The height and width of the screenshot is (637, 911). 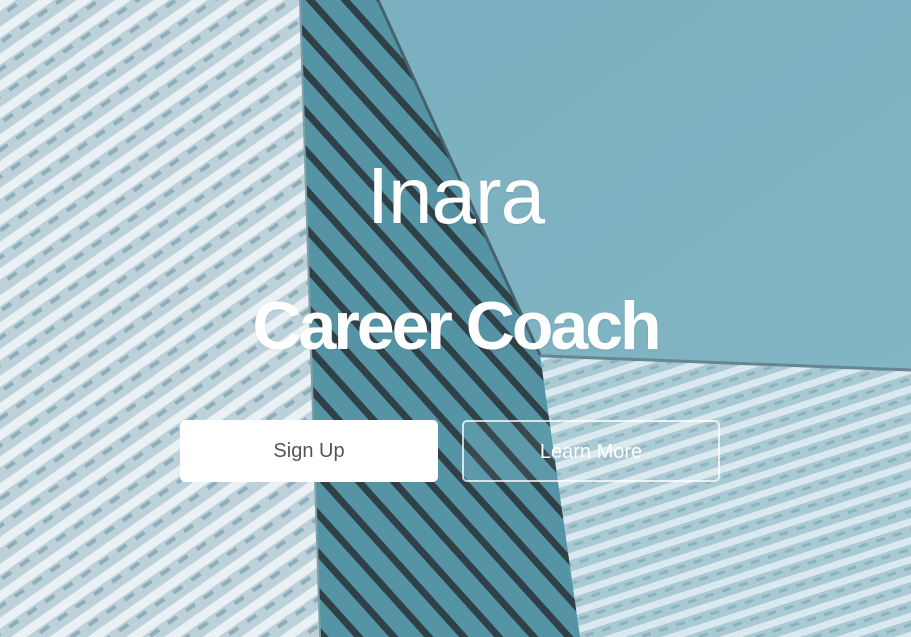 I want to click on hero-subtitle: Career Coach, so click(x=456, y=326).